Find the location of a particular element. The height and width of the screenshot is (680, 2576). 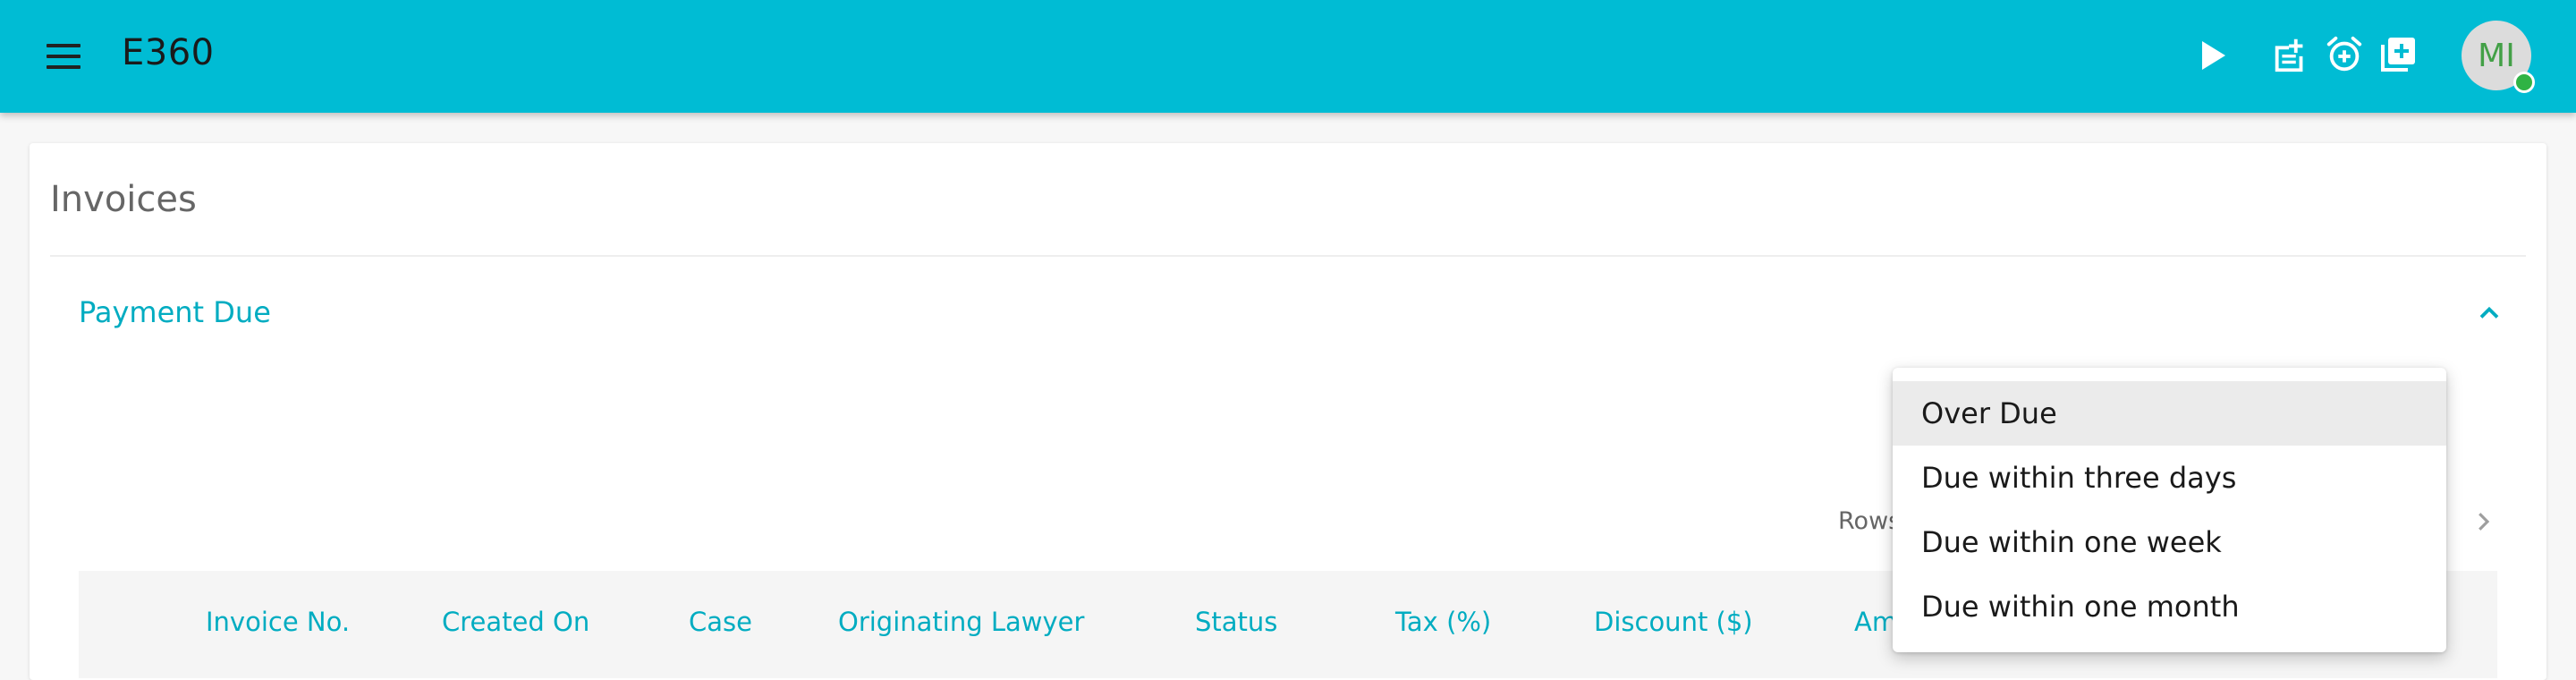

dropdown-option-over-due: Over Due is located at coordinates (2169, 414).